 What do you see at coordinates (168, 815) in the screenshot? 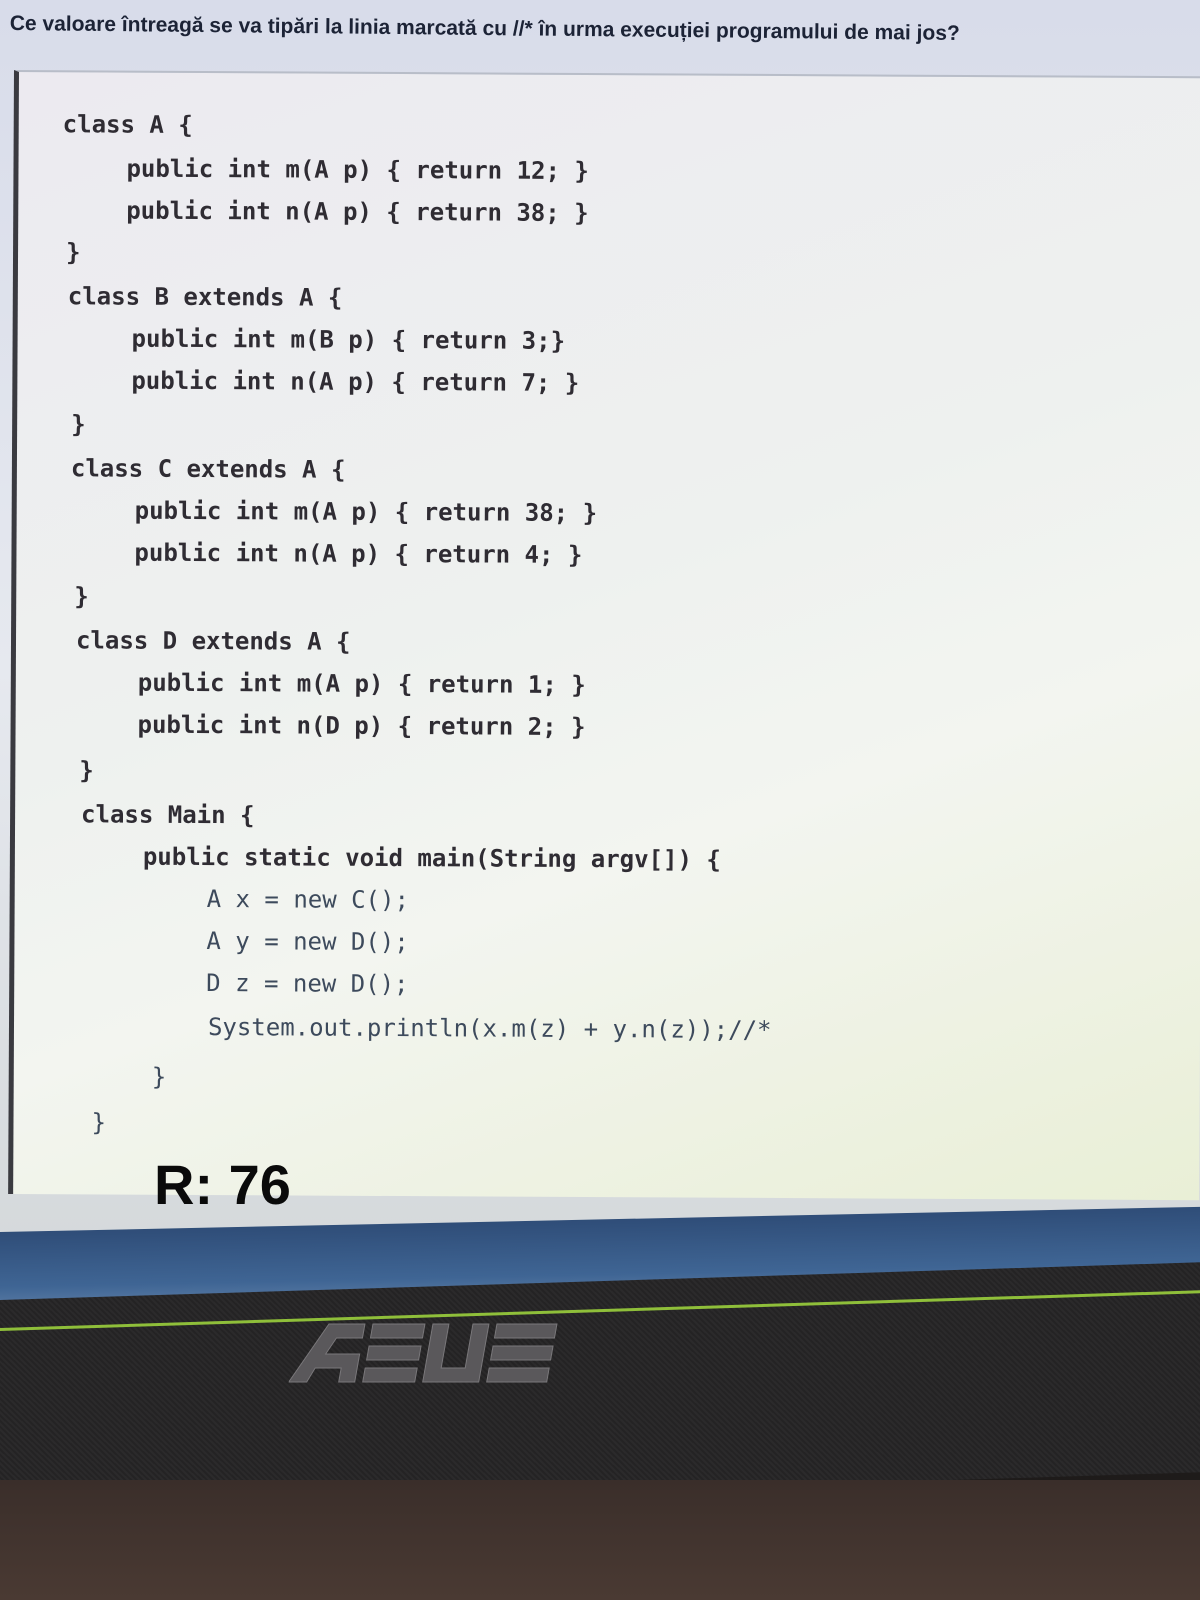
I see `code-line: class Main {` at bounding box center [168, 815].